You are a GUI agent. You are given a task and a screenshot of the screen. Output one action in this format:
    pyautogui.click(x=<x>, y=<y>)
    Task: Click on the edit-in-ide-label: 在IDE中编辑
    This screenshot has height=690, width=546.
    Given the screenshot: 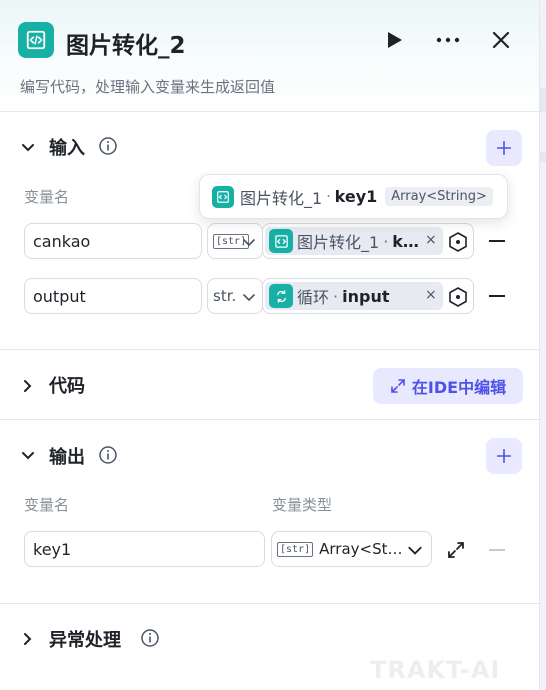 What is the action you would take?
    pyautogui.click(x=459, y=387)
    